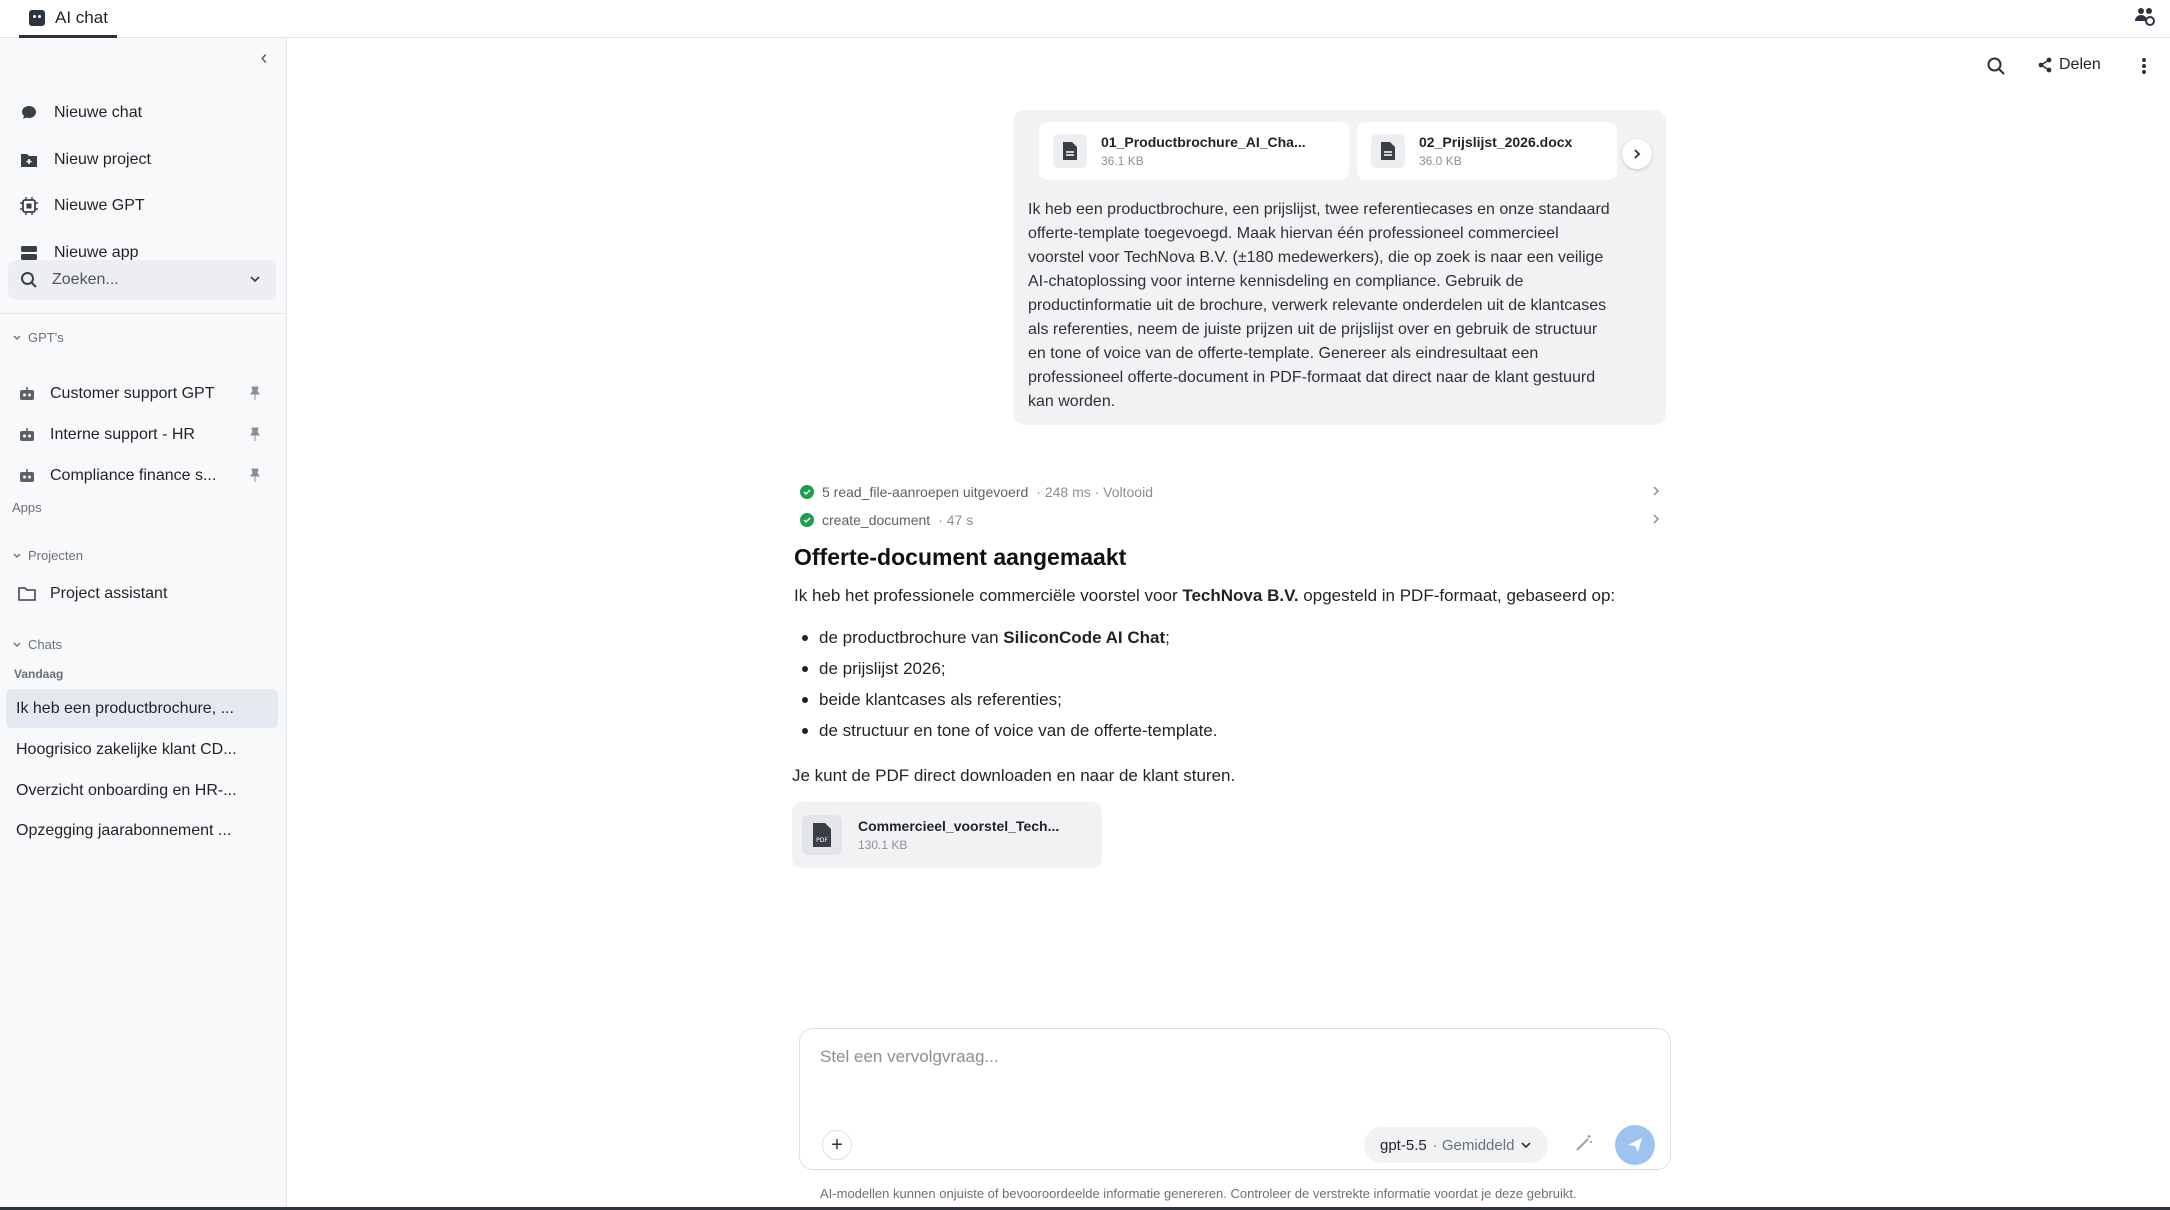 Image resolution: width=2170 pixels, height=1210 pixels. What do you see at coordinates (2080, 64) in the screenshot?
I see `share-label: Delen` at bounding box center [2080, 64].